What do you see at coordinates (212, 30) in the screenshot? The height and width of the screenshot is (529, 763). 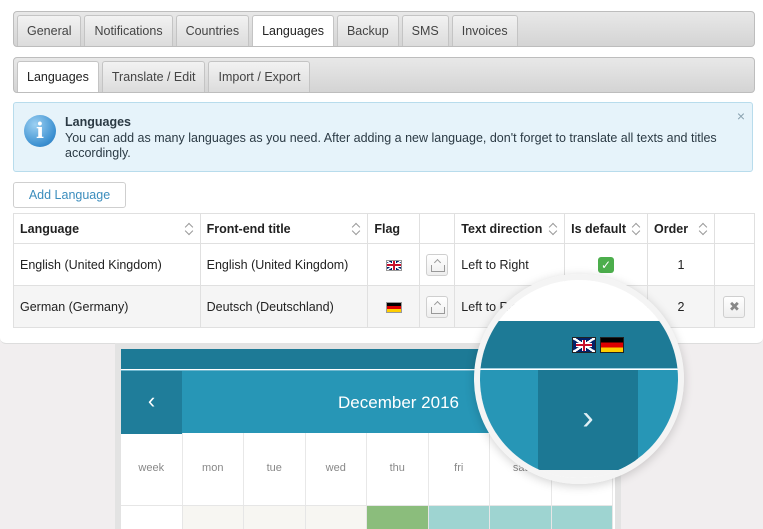 I see `tab-countries: Countries` at bounding box center [212, 30].